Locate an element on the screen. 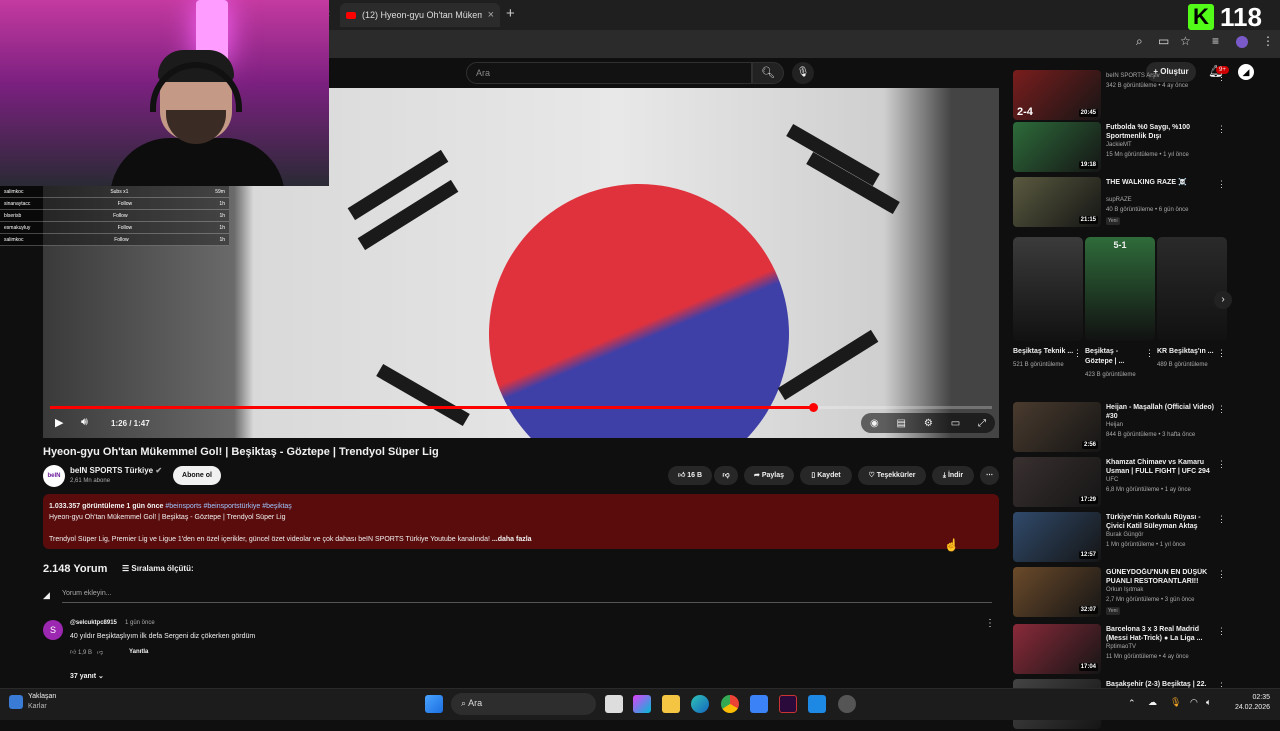 The image size is (1280, 731). photos-icon is located at coordinates (817, 704).